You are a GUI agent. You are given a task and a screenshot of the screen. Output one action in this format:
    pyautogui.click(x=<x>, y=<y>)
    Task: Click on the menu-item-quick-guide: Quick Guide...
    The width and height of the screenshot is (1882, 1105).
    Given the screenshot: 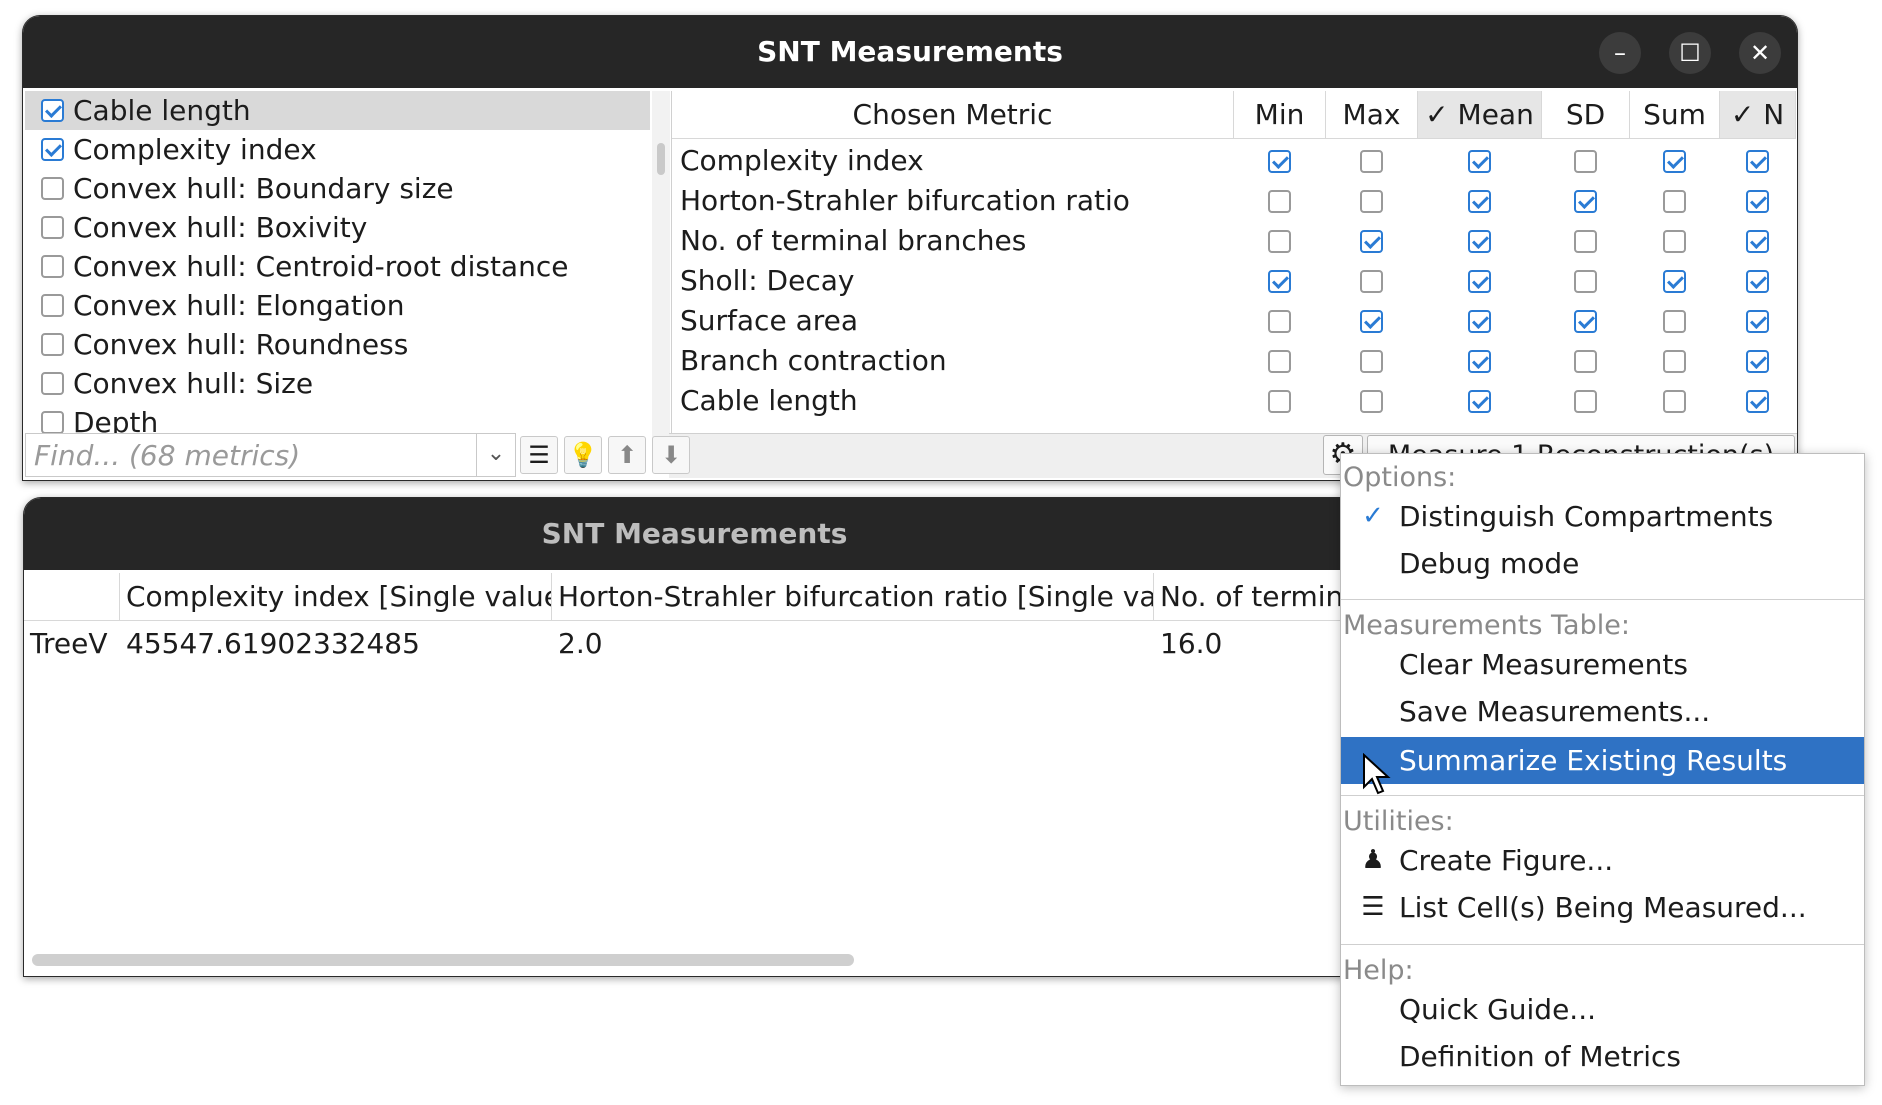 What is the action you would take?
    pyautogui.click(x=1602, y=1009)
    